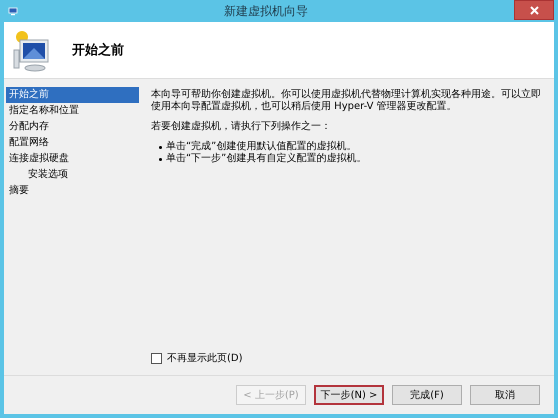 This screenshot has height=418, width=558. What do you see at coordinates (349, 395) in the screenshot?
I see `wizard-button: 下一步(N) >` at bounding box center [349, 395].